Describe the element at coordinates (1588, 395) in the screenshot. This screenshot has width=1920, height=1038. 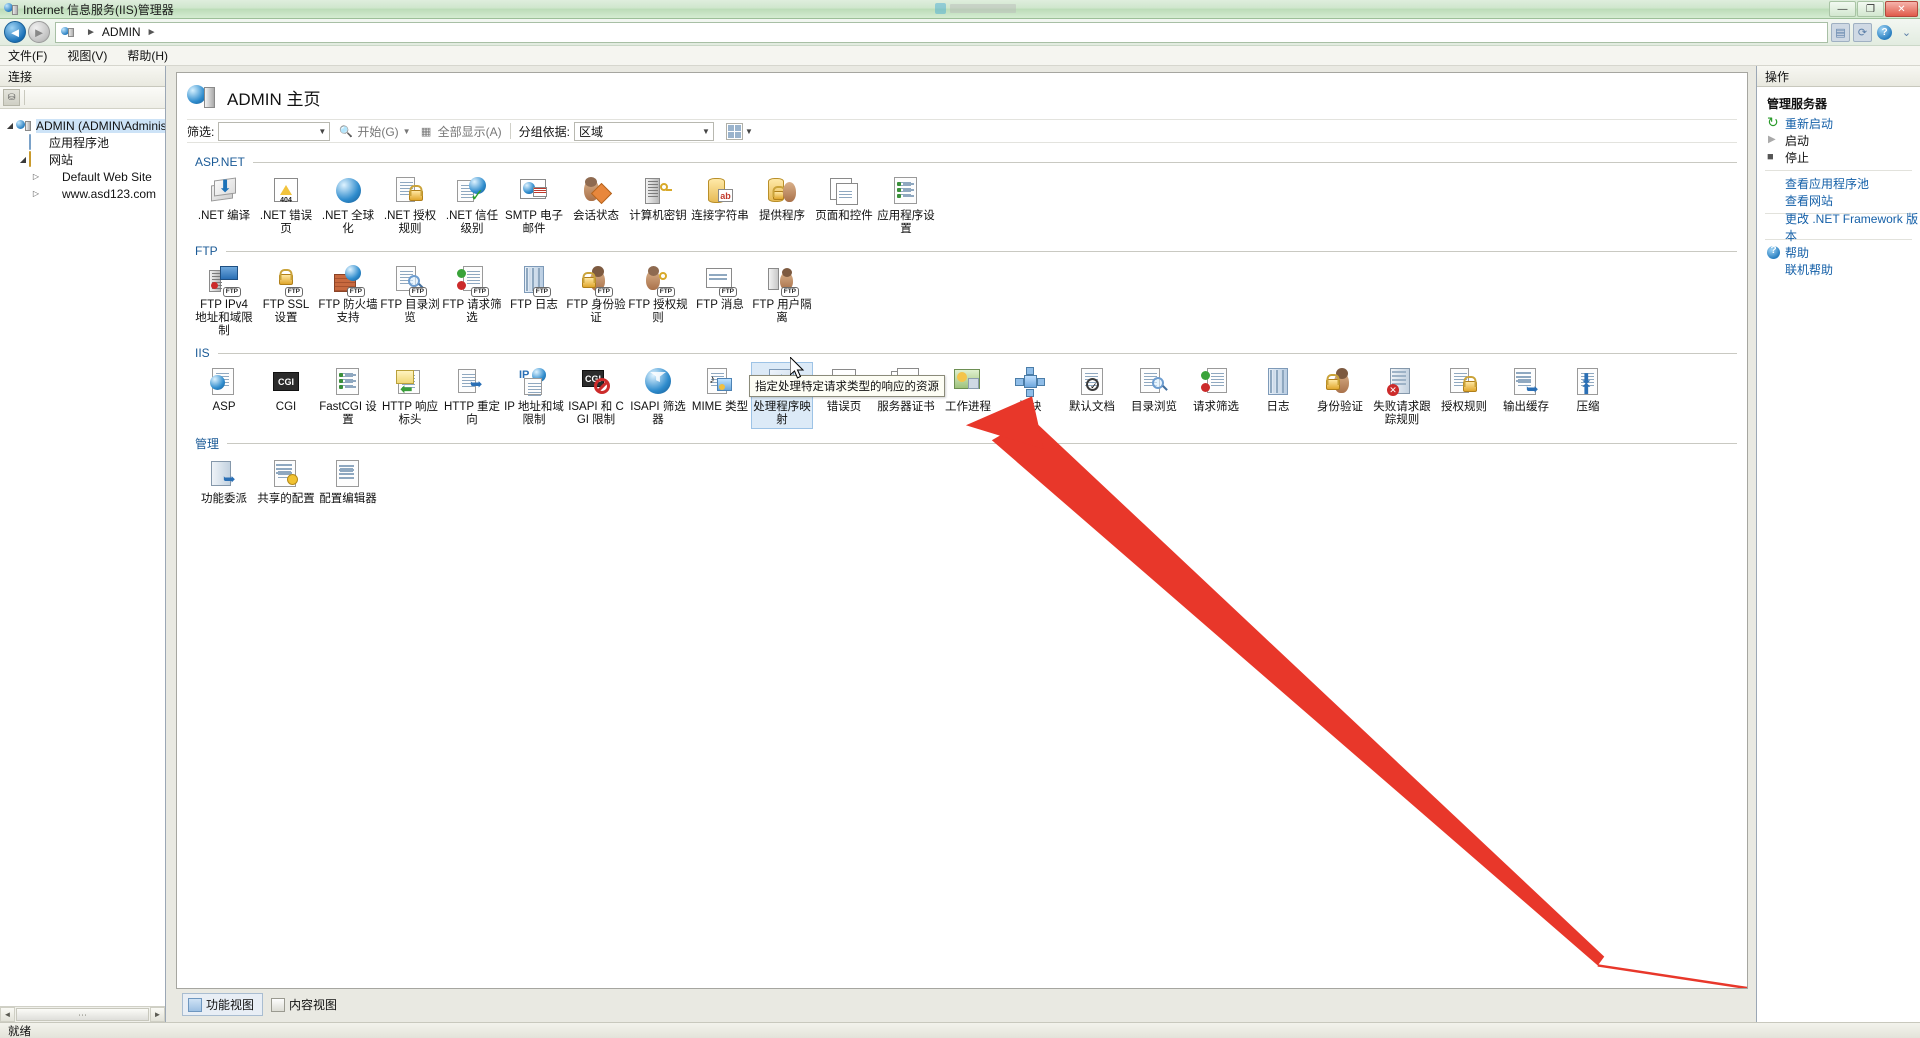
I see `feature-item: ⬇ ⬆ 压缩` at that location.